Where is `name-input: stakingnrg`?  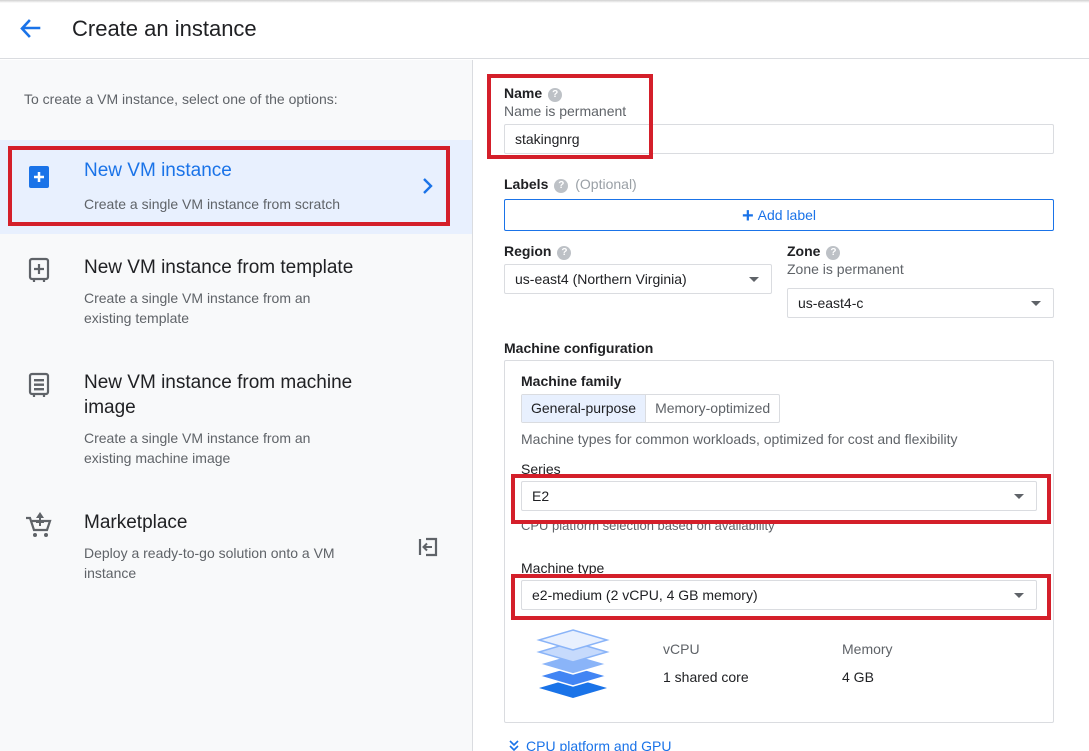
name-input: stakingnrg is located at coordinates (779, 139).